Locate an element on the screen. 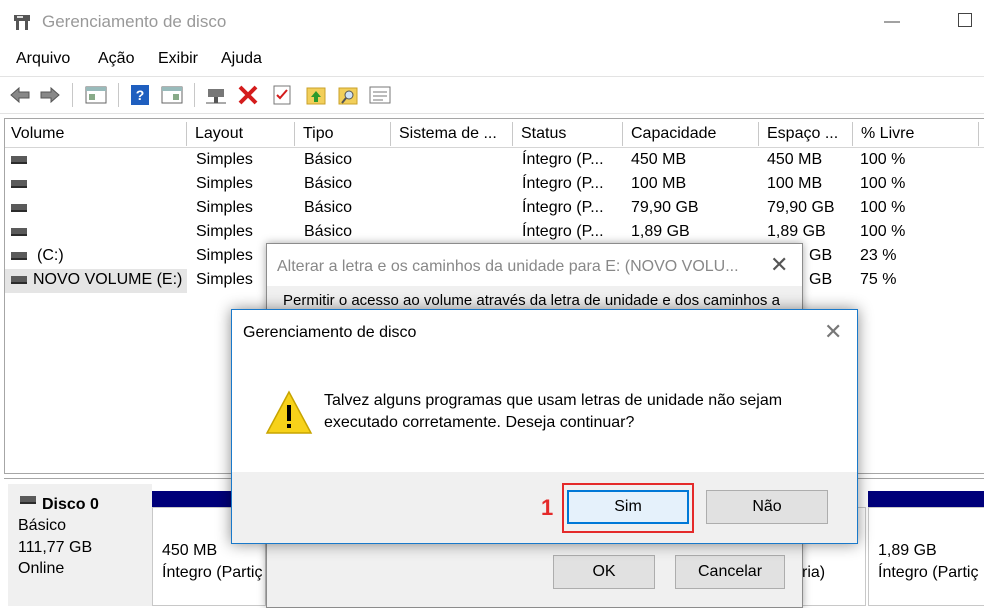  console-icon is located at coordinates (172, 95).